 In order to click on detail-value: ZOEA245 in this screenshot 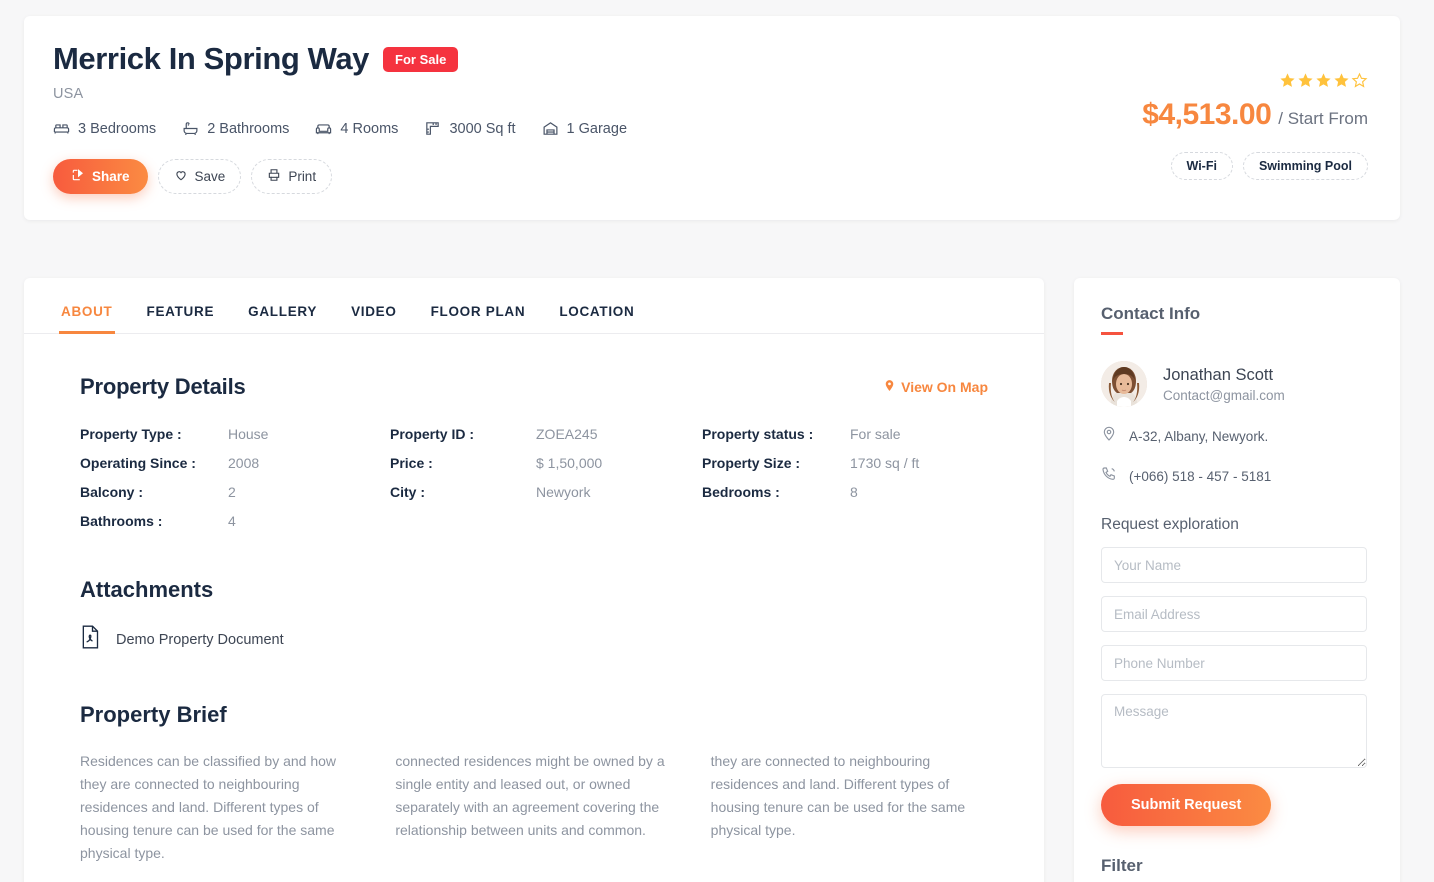, I will do `click(567, 434)`.